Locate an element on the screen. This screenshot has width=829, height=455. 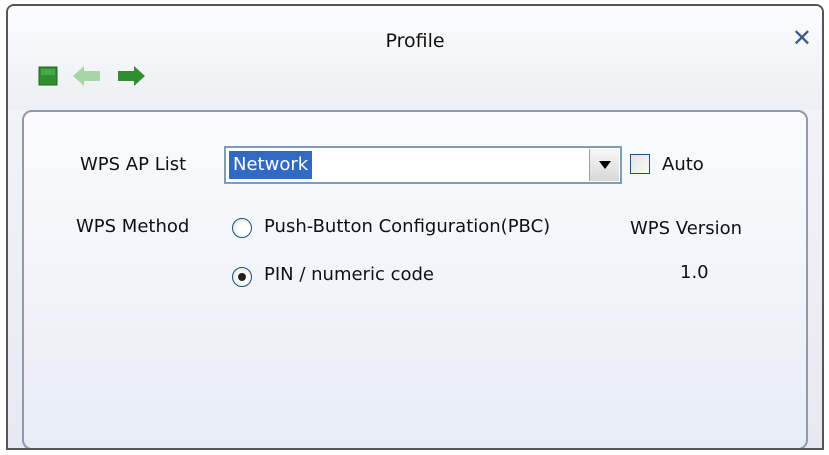
ap-list-label: WPS AP List is located at coordinates (133, 164).